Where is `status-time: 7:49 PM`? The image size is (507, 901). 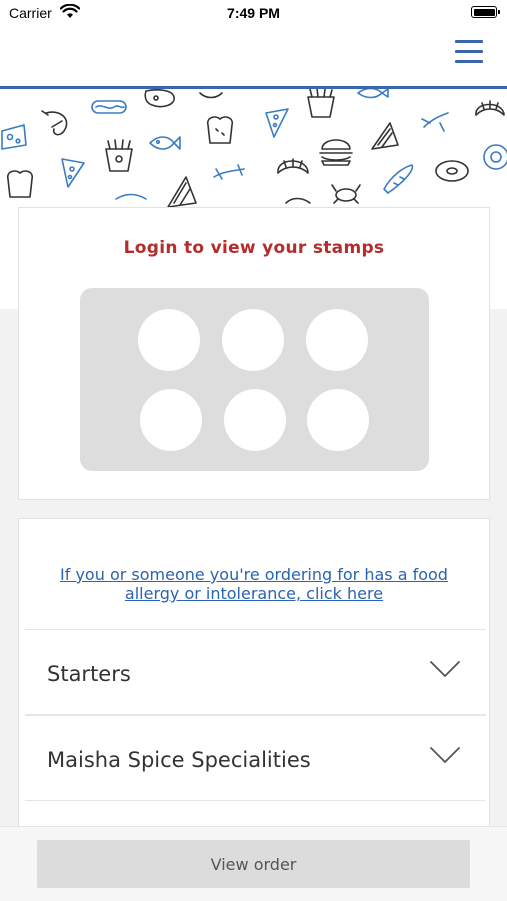
status-time: 7:49 PM is located at coordinates (253, 13).